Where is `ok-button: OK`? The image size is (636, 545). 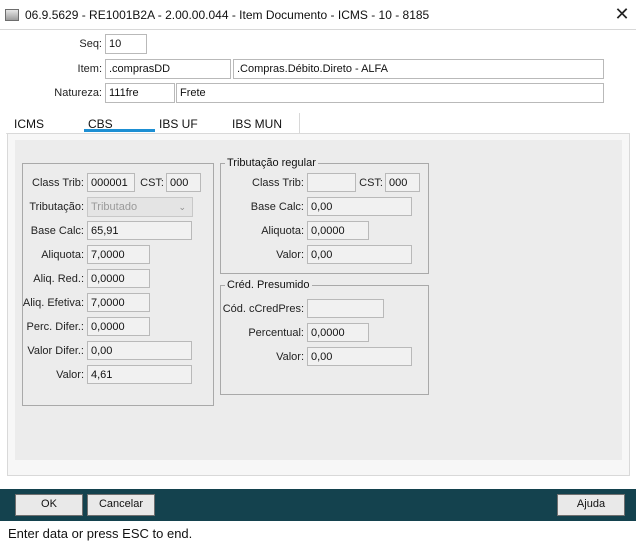 ok-button: OK is located at coordinates (49, 505).